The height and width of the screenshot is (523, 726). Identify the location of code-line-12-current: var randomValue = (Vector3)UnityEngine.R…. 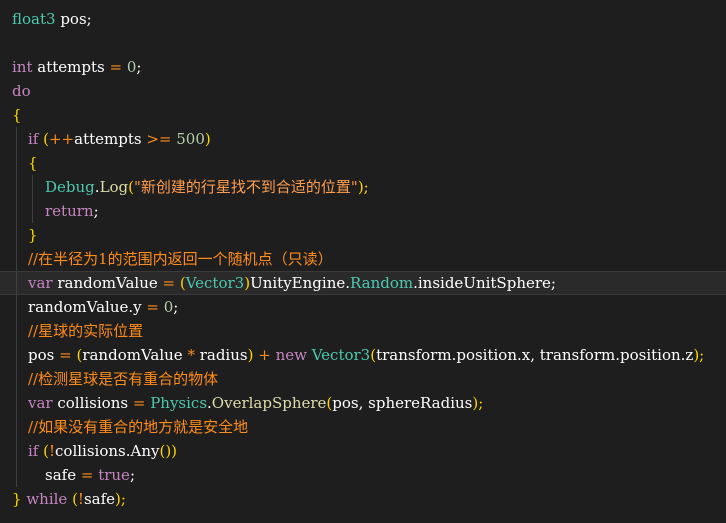
(363, 283).